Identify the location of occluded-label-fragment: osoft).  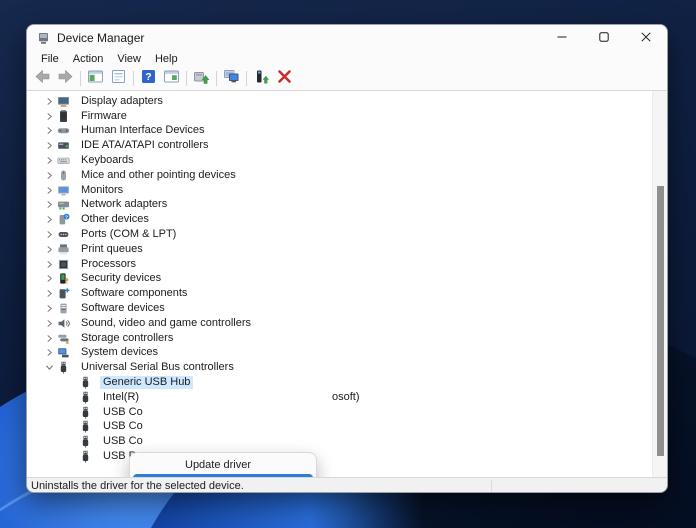
(346, 397).